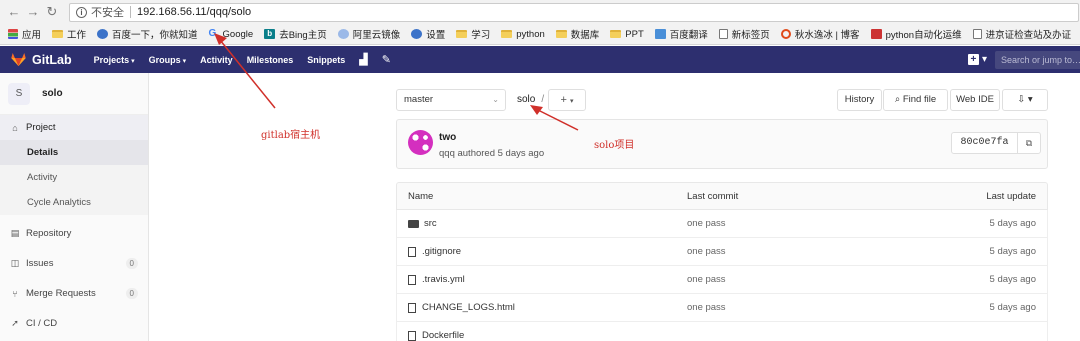  Describe the element at coordinates (876, 34) in the screenshot. I see `python-icon` at that location.